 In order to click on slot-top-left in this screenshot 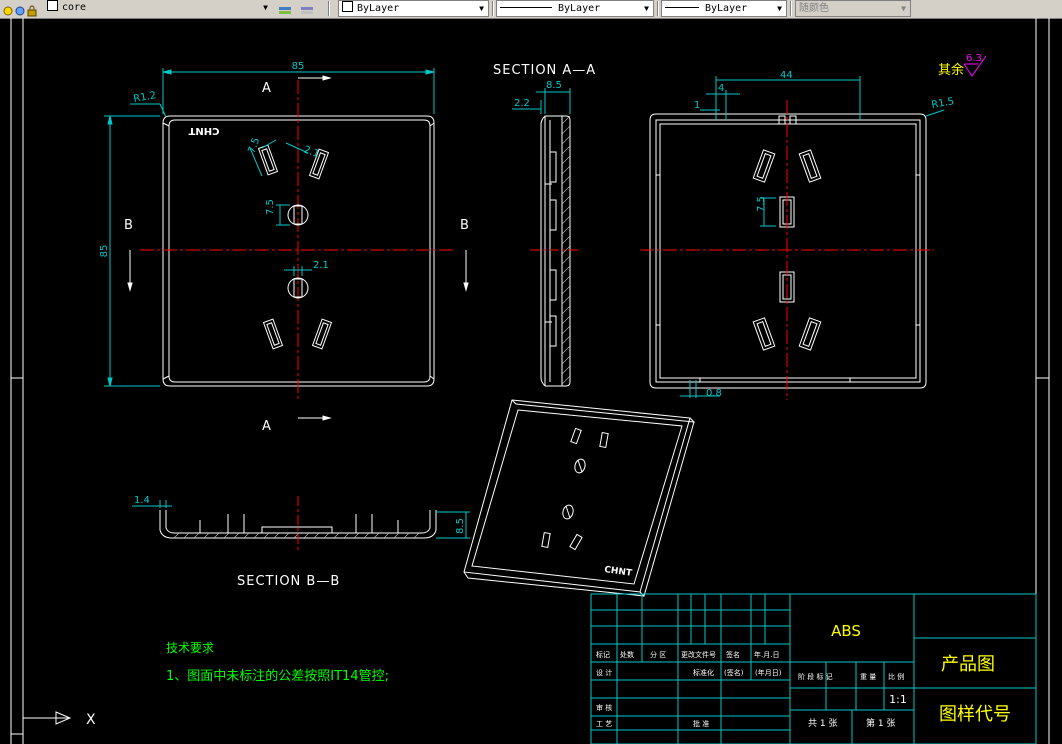, I will do `click(268, 160)`.